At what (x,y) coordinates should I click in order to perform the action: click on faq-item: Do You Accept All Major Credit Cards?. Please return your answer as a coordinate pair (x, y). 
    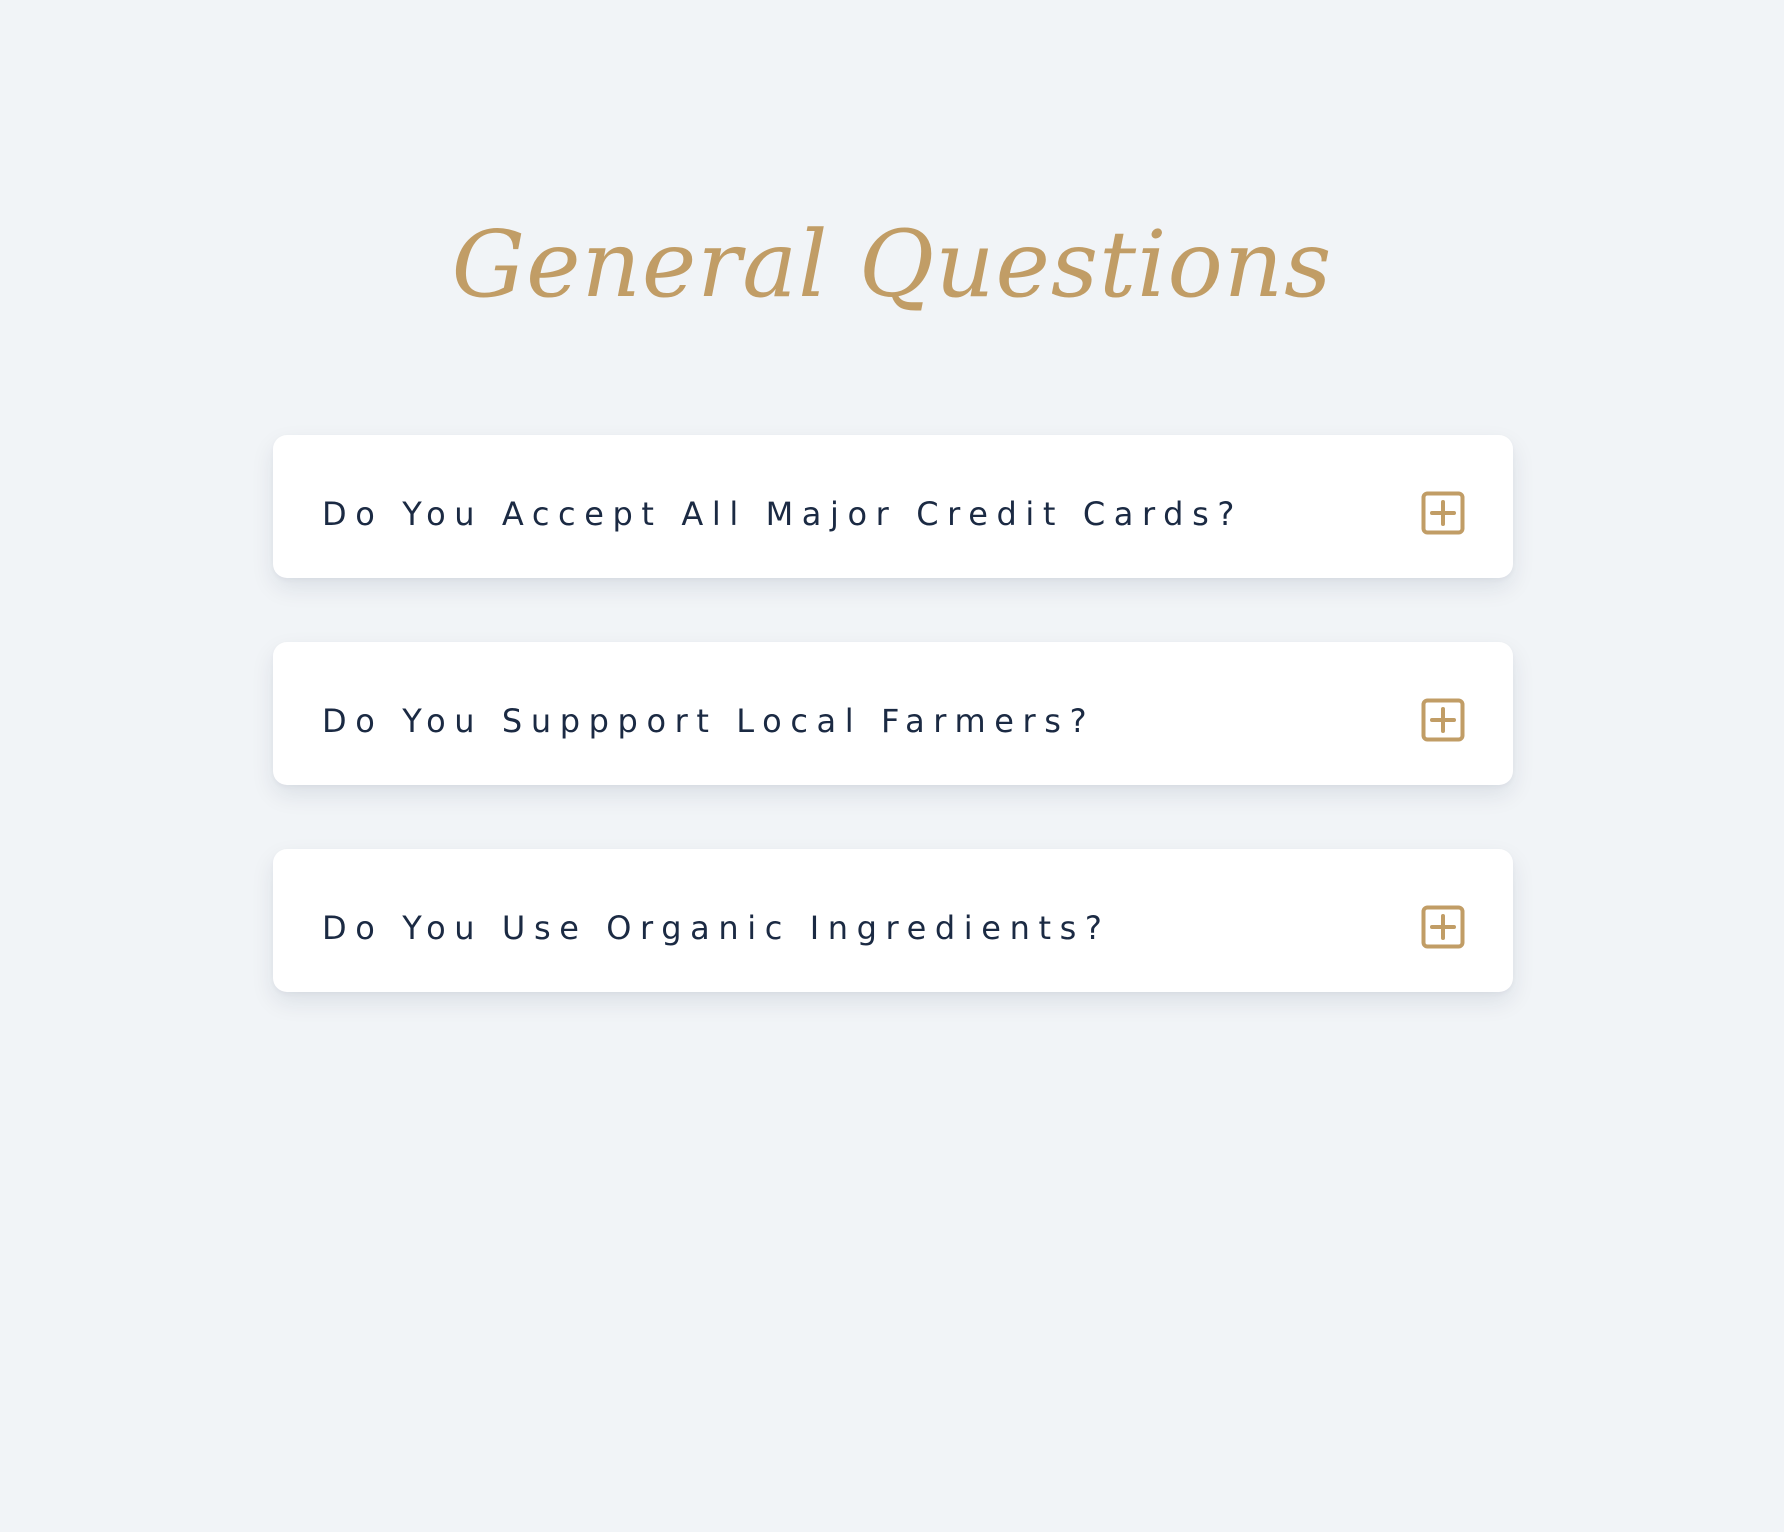
    Looking at the image, I should click on (893, 506).